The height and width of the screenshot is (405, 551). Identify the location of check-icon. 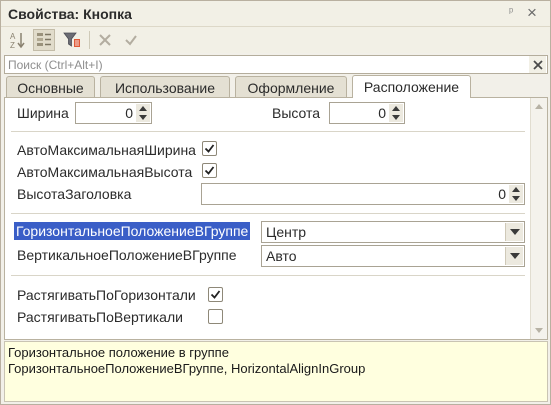
(131, 40).